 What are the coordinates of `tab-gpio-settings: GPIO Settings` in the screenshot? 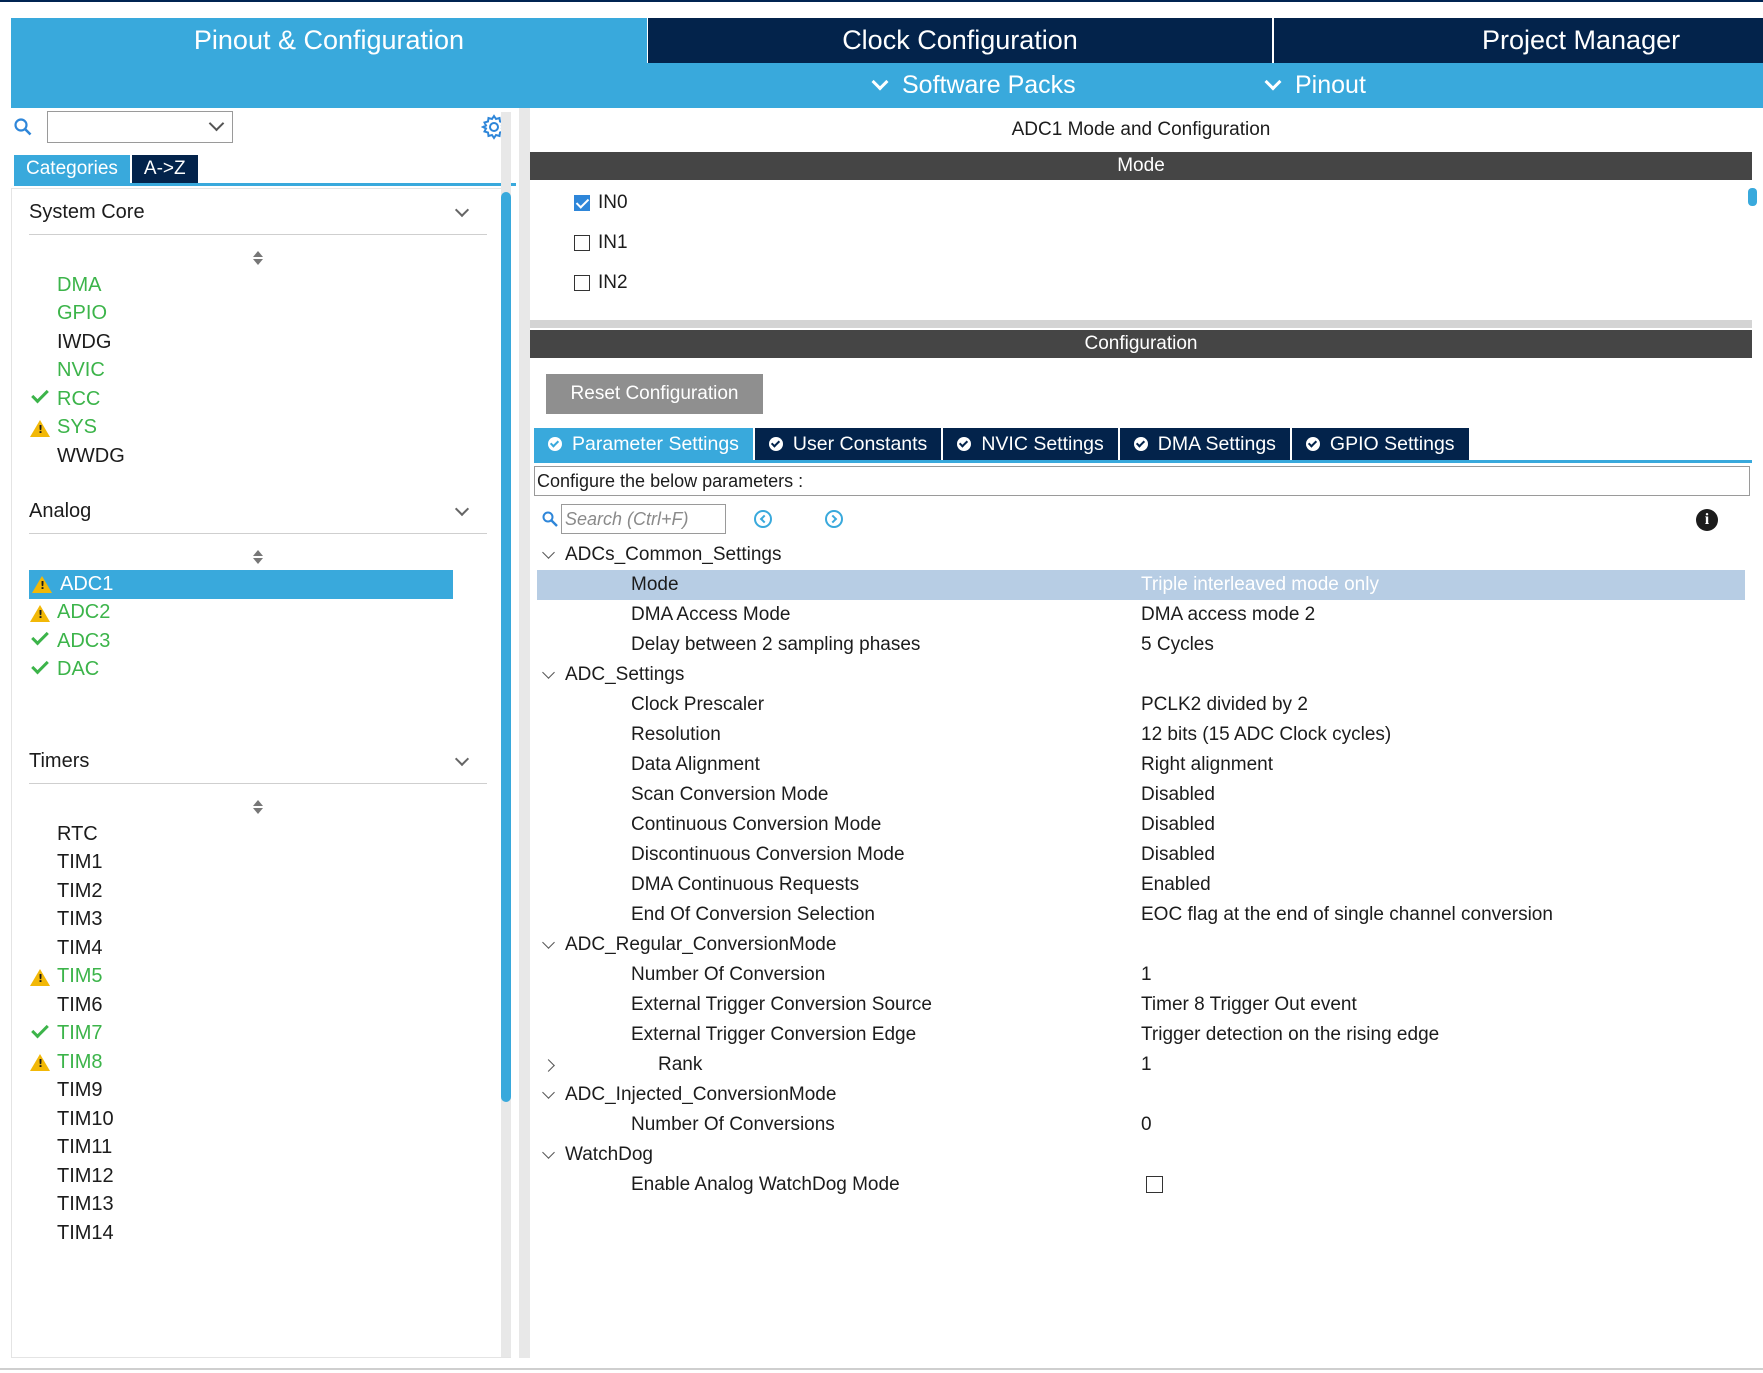 It's located at (1381, 444).